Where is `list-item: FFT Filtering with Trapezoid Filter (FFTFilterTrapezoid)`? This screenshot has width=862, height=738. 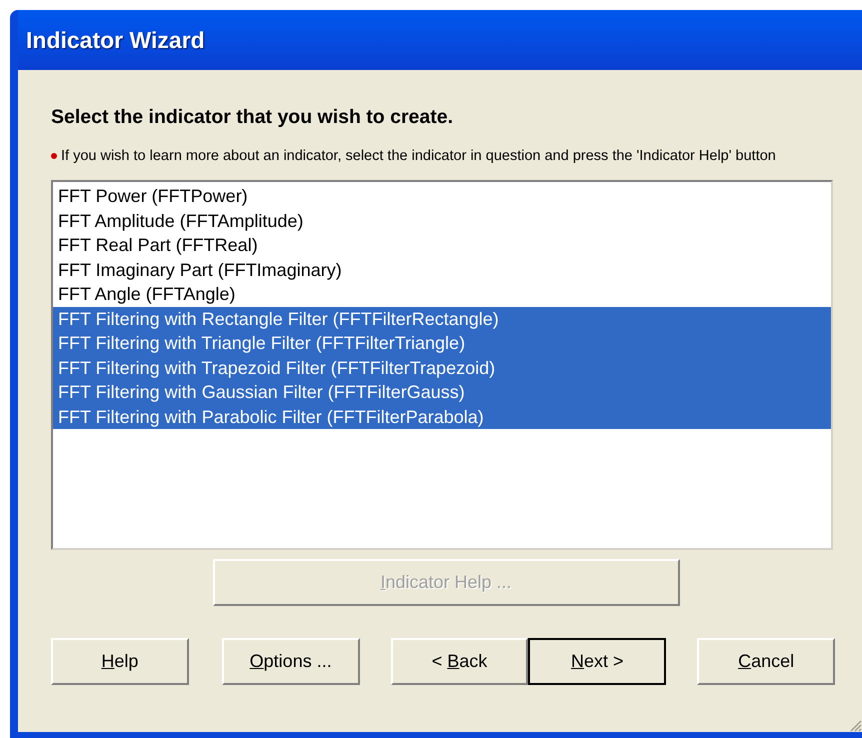 list-item: FFT Filtering with Trapezoid Filter (FFTFilterTrapezoid) is located at coordinates (442, 368).